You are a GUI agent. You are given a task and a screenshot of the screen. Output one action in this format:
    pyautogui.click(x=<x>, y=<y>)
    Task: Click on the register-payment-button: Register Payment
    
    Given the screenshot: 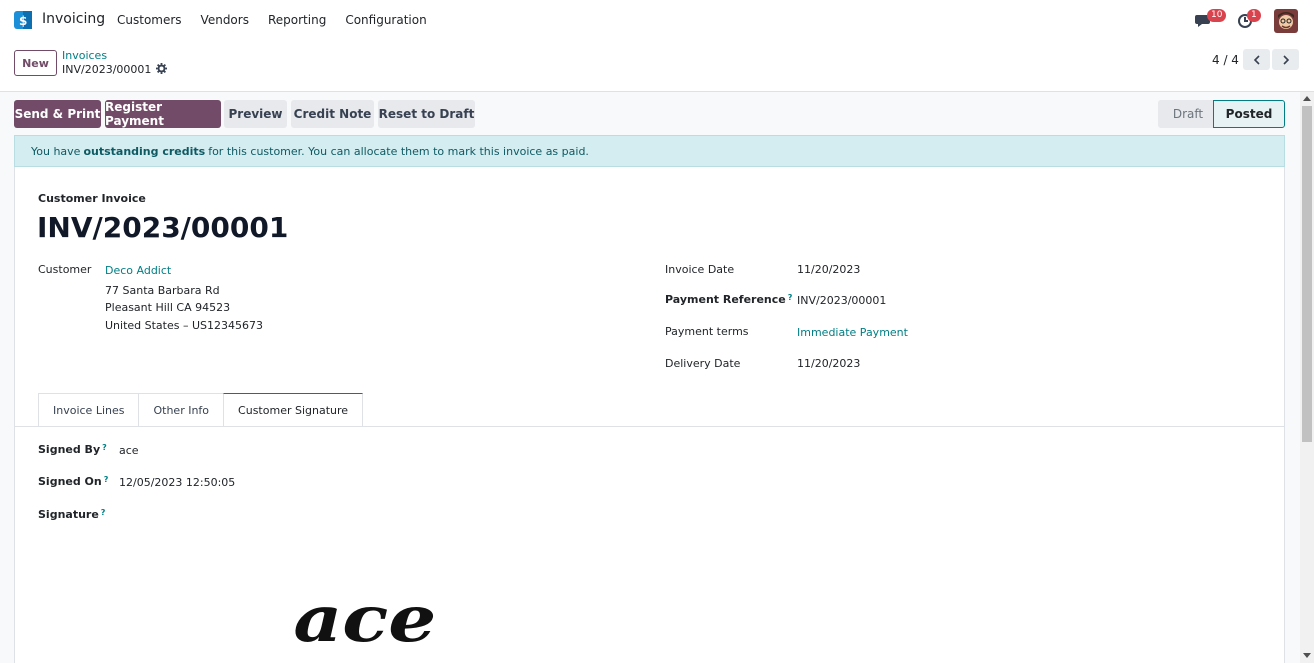 What is the action you would take?
    pyautogui.click(x=163, y=114)
    